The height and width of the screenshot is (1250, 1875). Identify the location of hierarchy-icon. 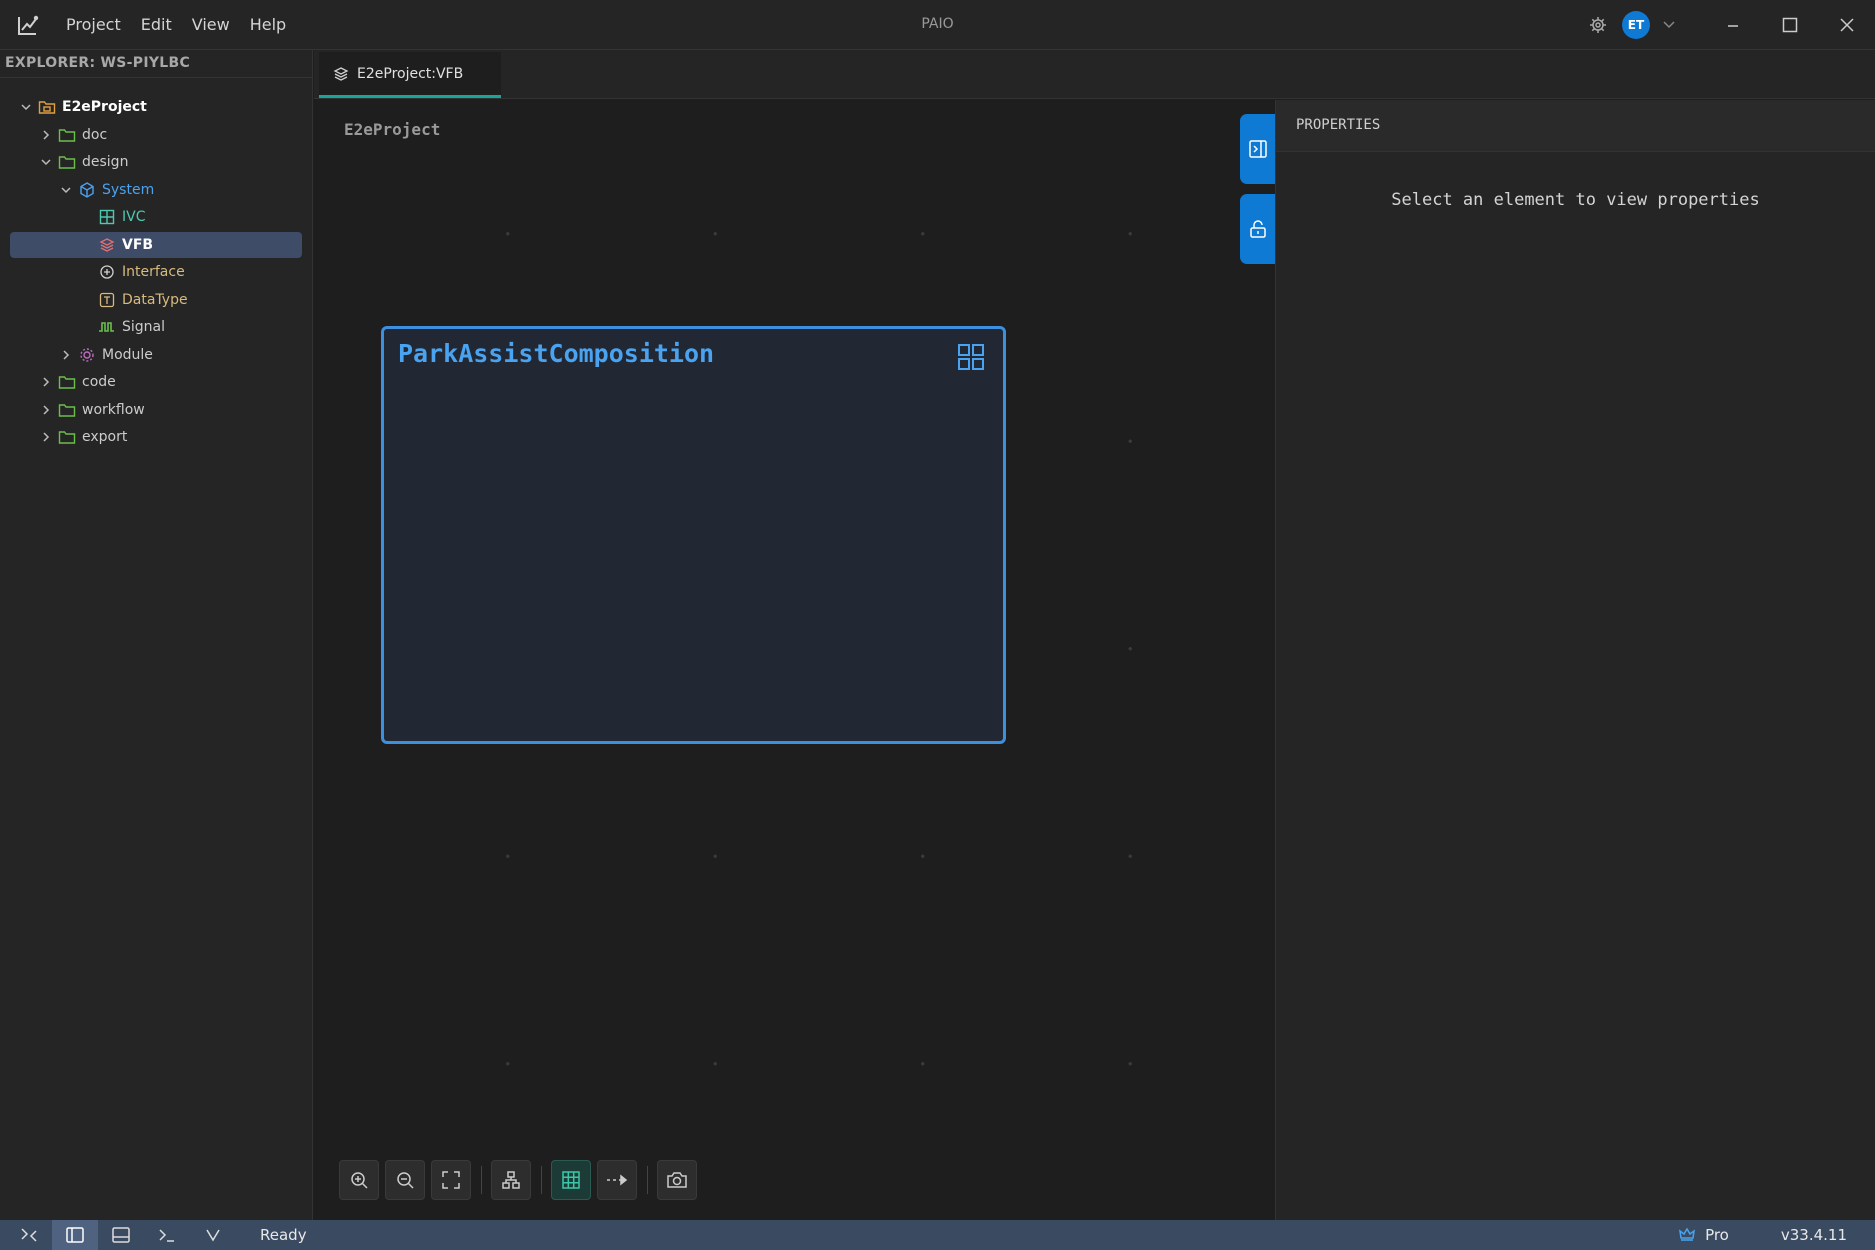
(511, 1180).